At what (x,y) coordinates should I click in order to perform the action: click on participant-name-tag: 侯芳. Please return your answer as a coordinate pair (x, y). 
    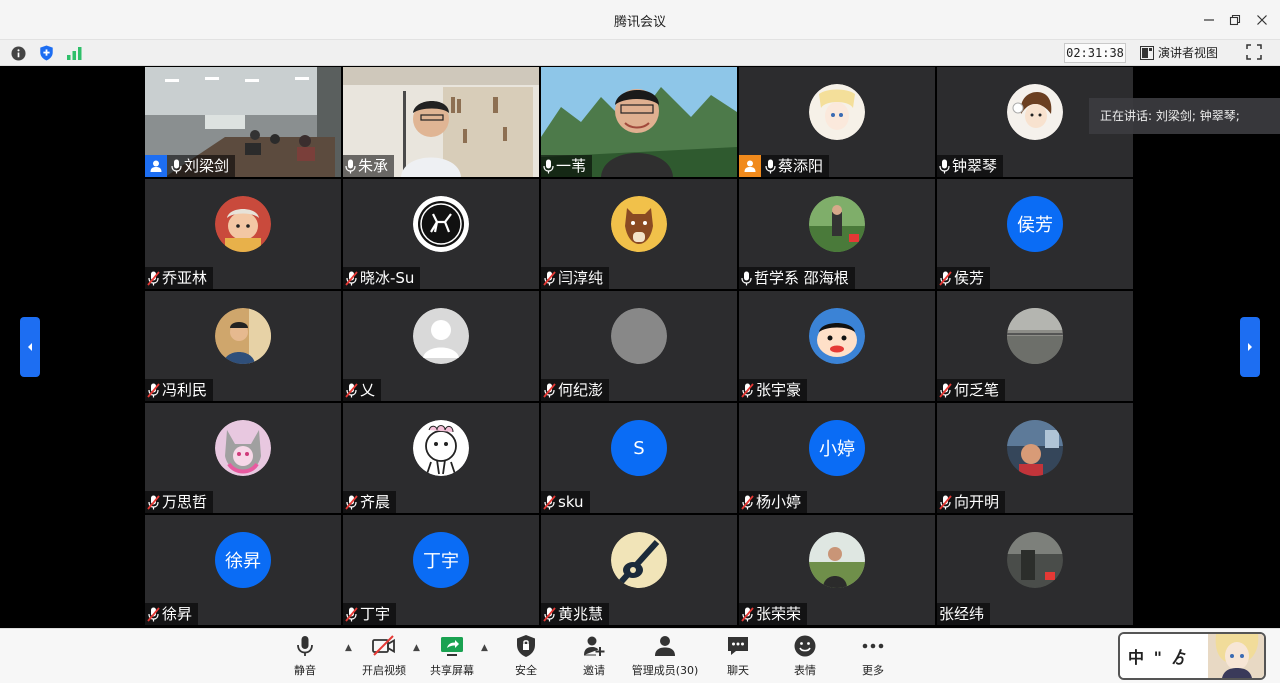
    Looking at the image, I should click on (964, 278).